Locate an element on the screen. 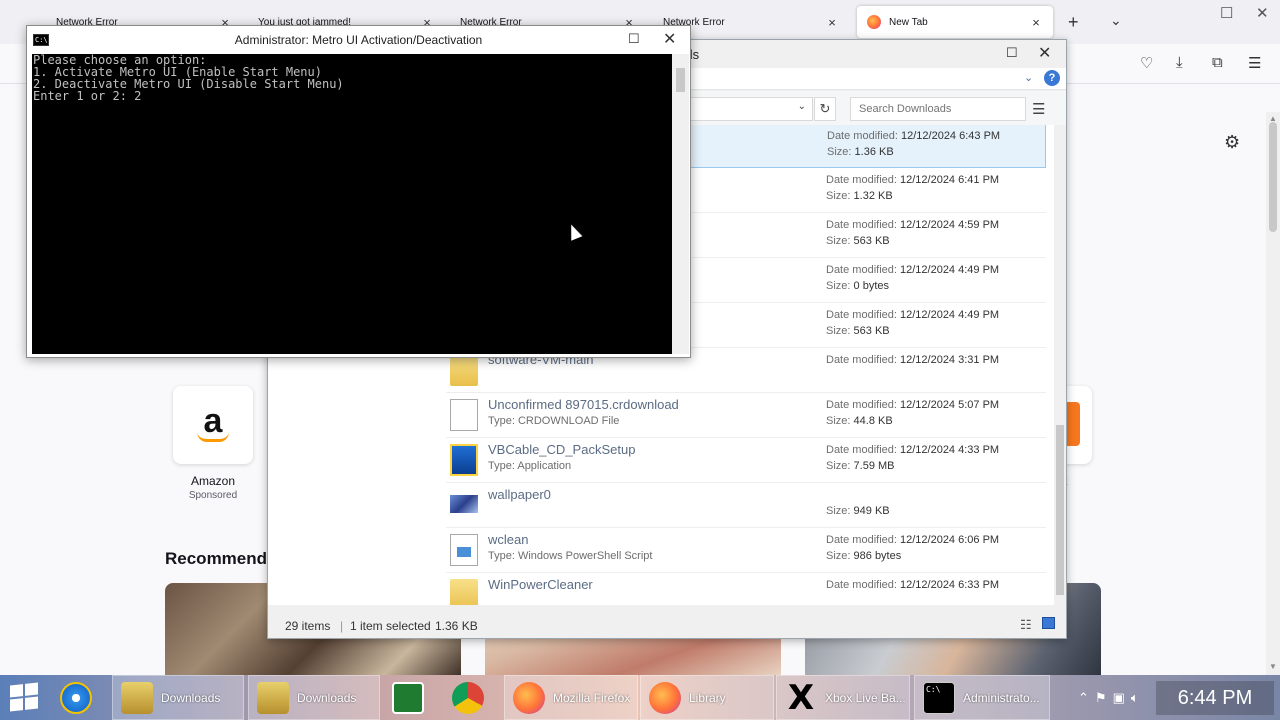  refresh-icon: ↻ is located at coordinates (825, 109).